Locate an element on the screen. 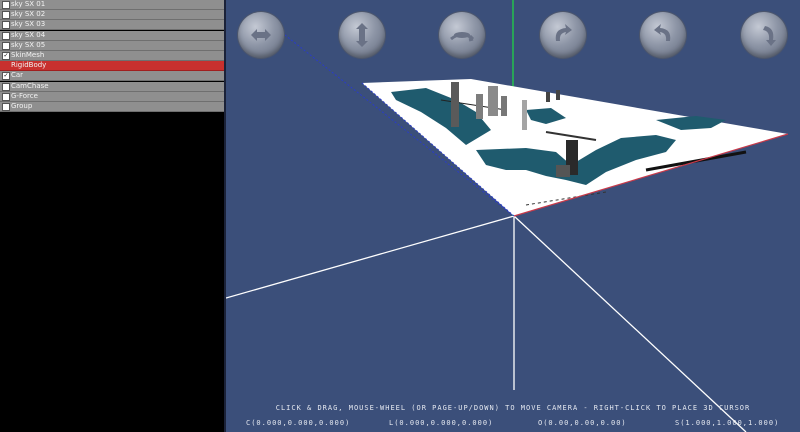  scene-item-label: CamChase is located at coordinates (30, 85).